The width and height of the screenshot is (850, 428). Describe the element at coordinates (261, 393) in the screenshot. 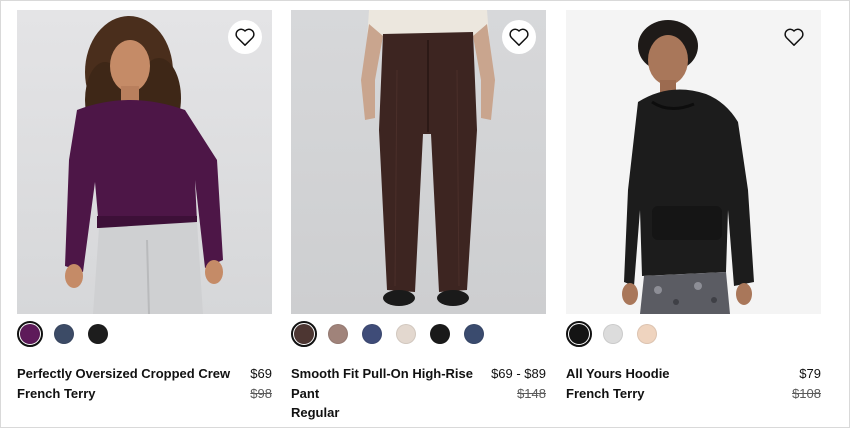

I see `original-price: $98` at that location.